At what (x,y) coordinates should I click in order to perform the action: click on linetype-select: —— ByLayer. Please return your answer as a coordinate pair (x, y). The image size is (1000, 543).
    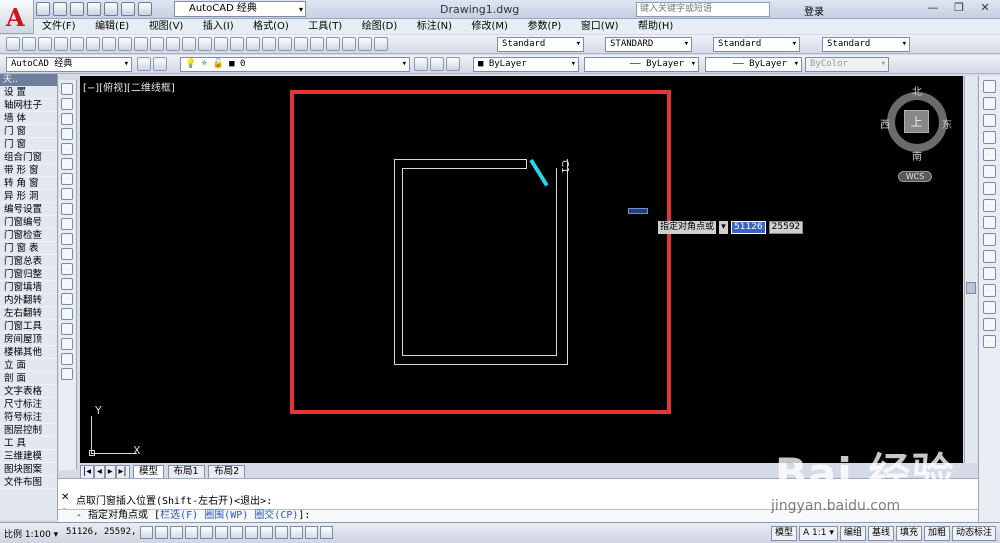
    Looking at the image, I should click on (641, 64).